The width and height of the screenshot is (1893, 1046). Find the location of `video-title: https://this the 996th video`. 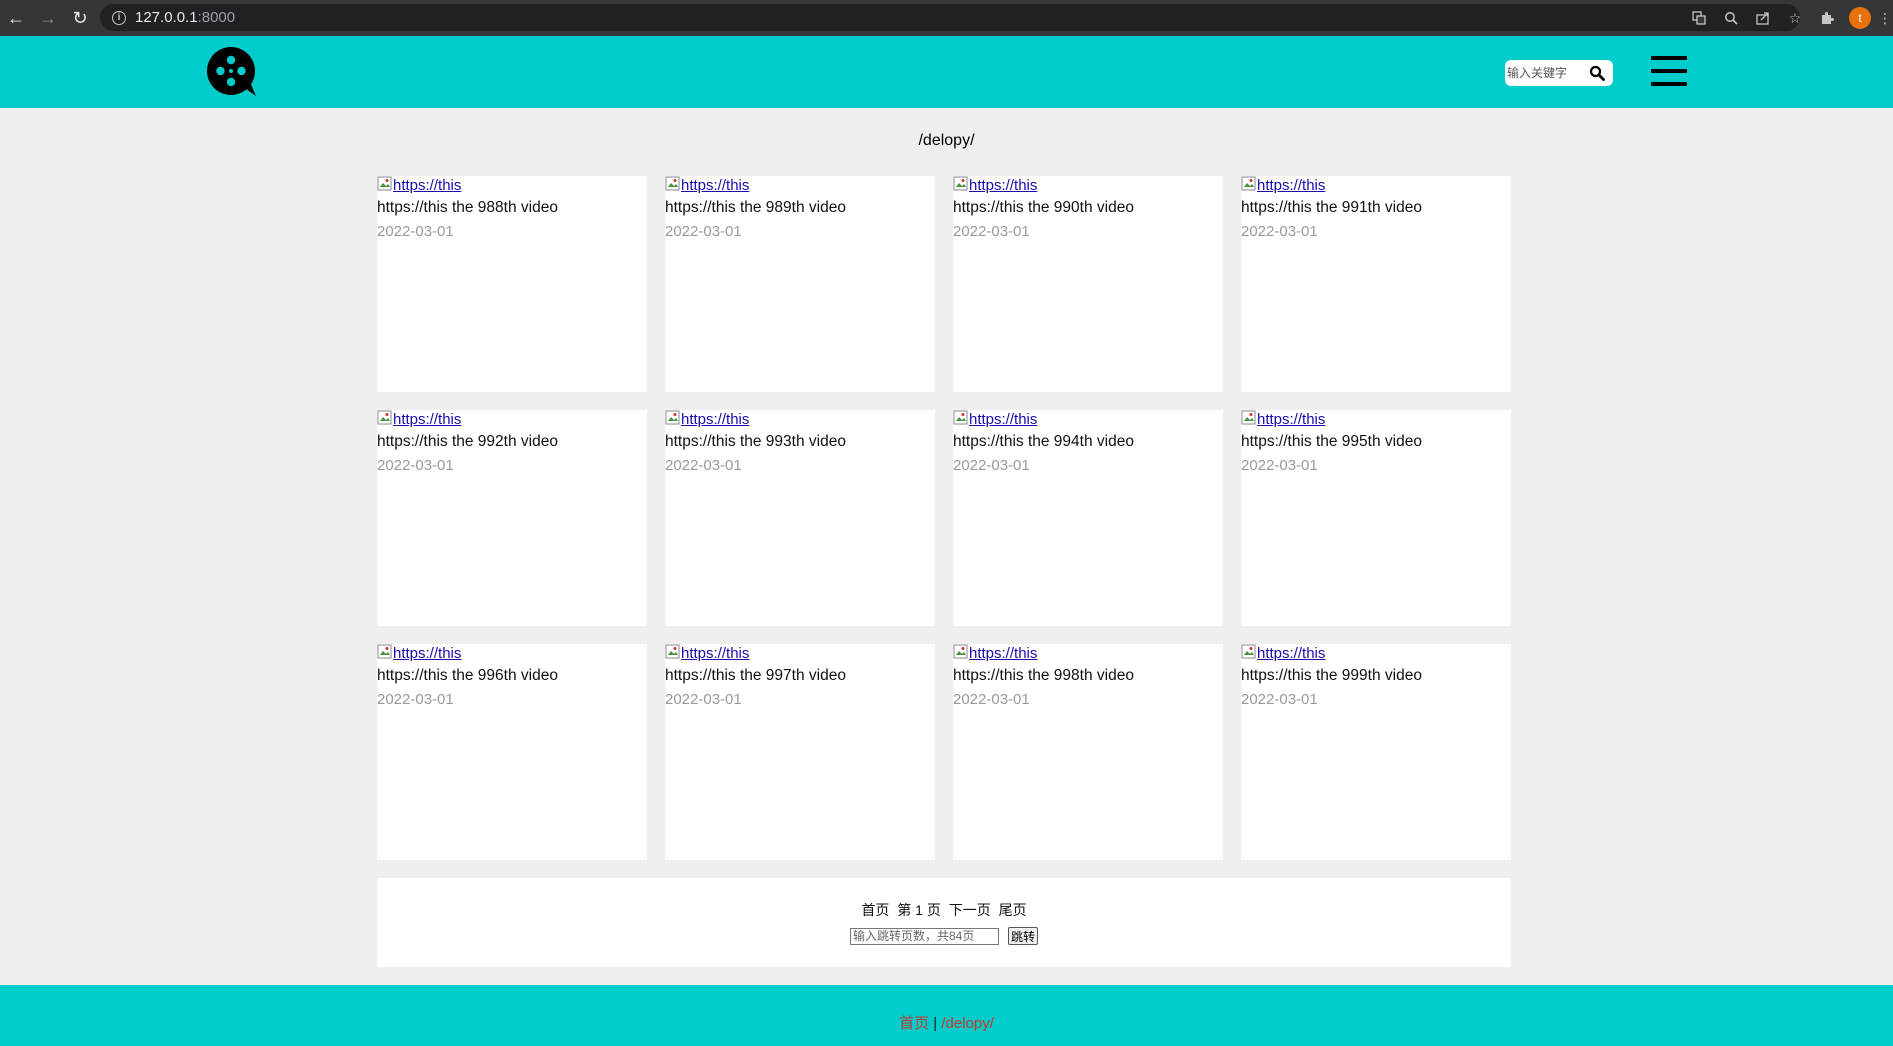

video-title: https://this the 996th video is located at coordinates (512, 676).